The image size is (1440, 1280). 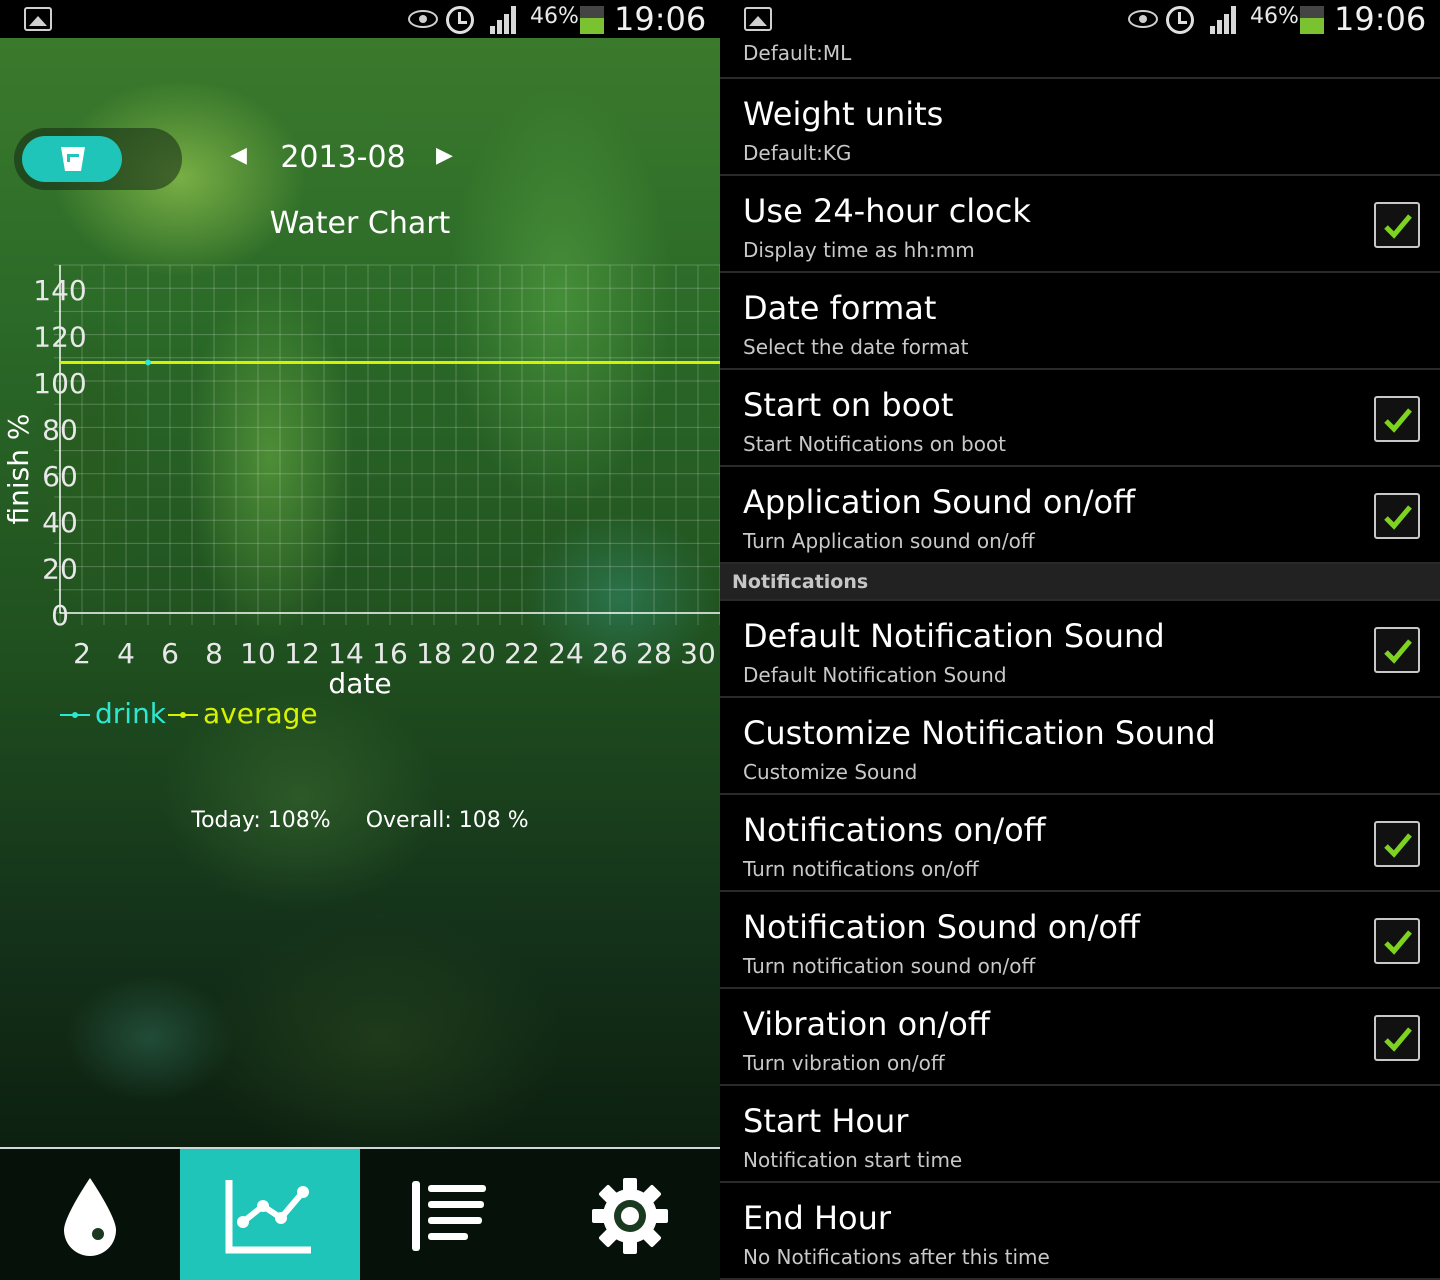 What do you see at coordinates (59, 383) in the screenshot?
I see `y-tick-label: 100` at bounding box center [59, 383].